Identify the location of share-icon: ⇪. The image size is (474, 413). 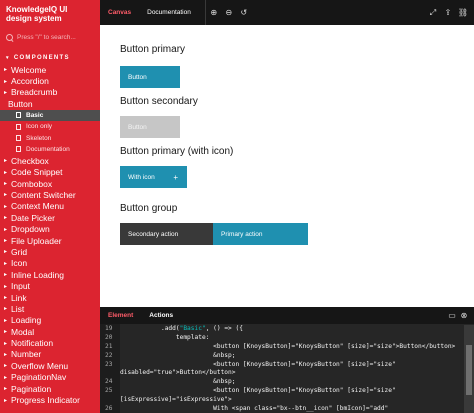
(448, 12).